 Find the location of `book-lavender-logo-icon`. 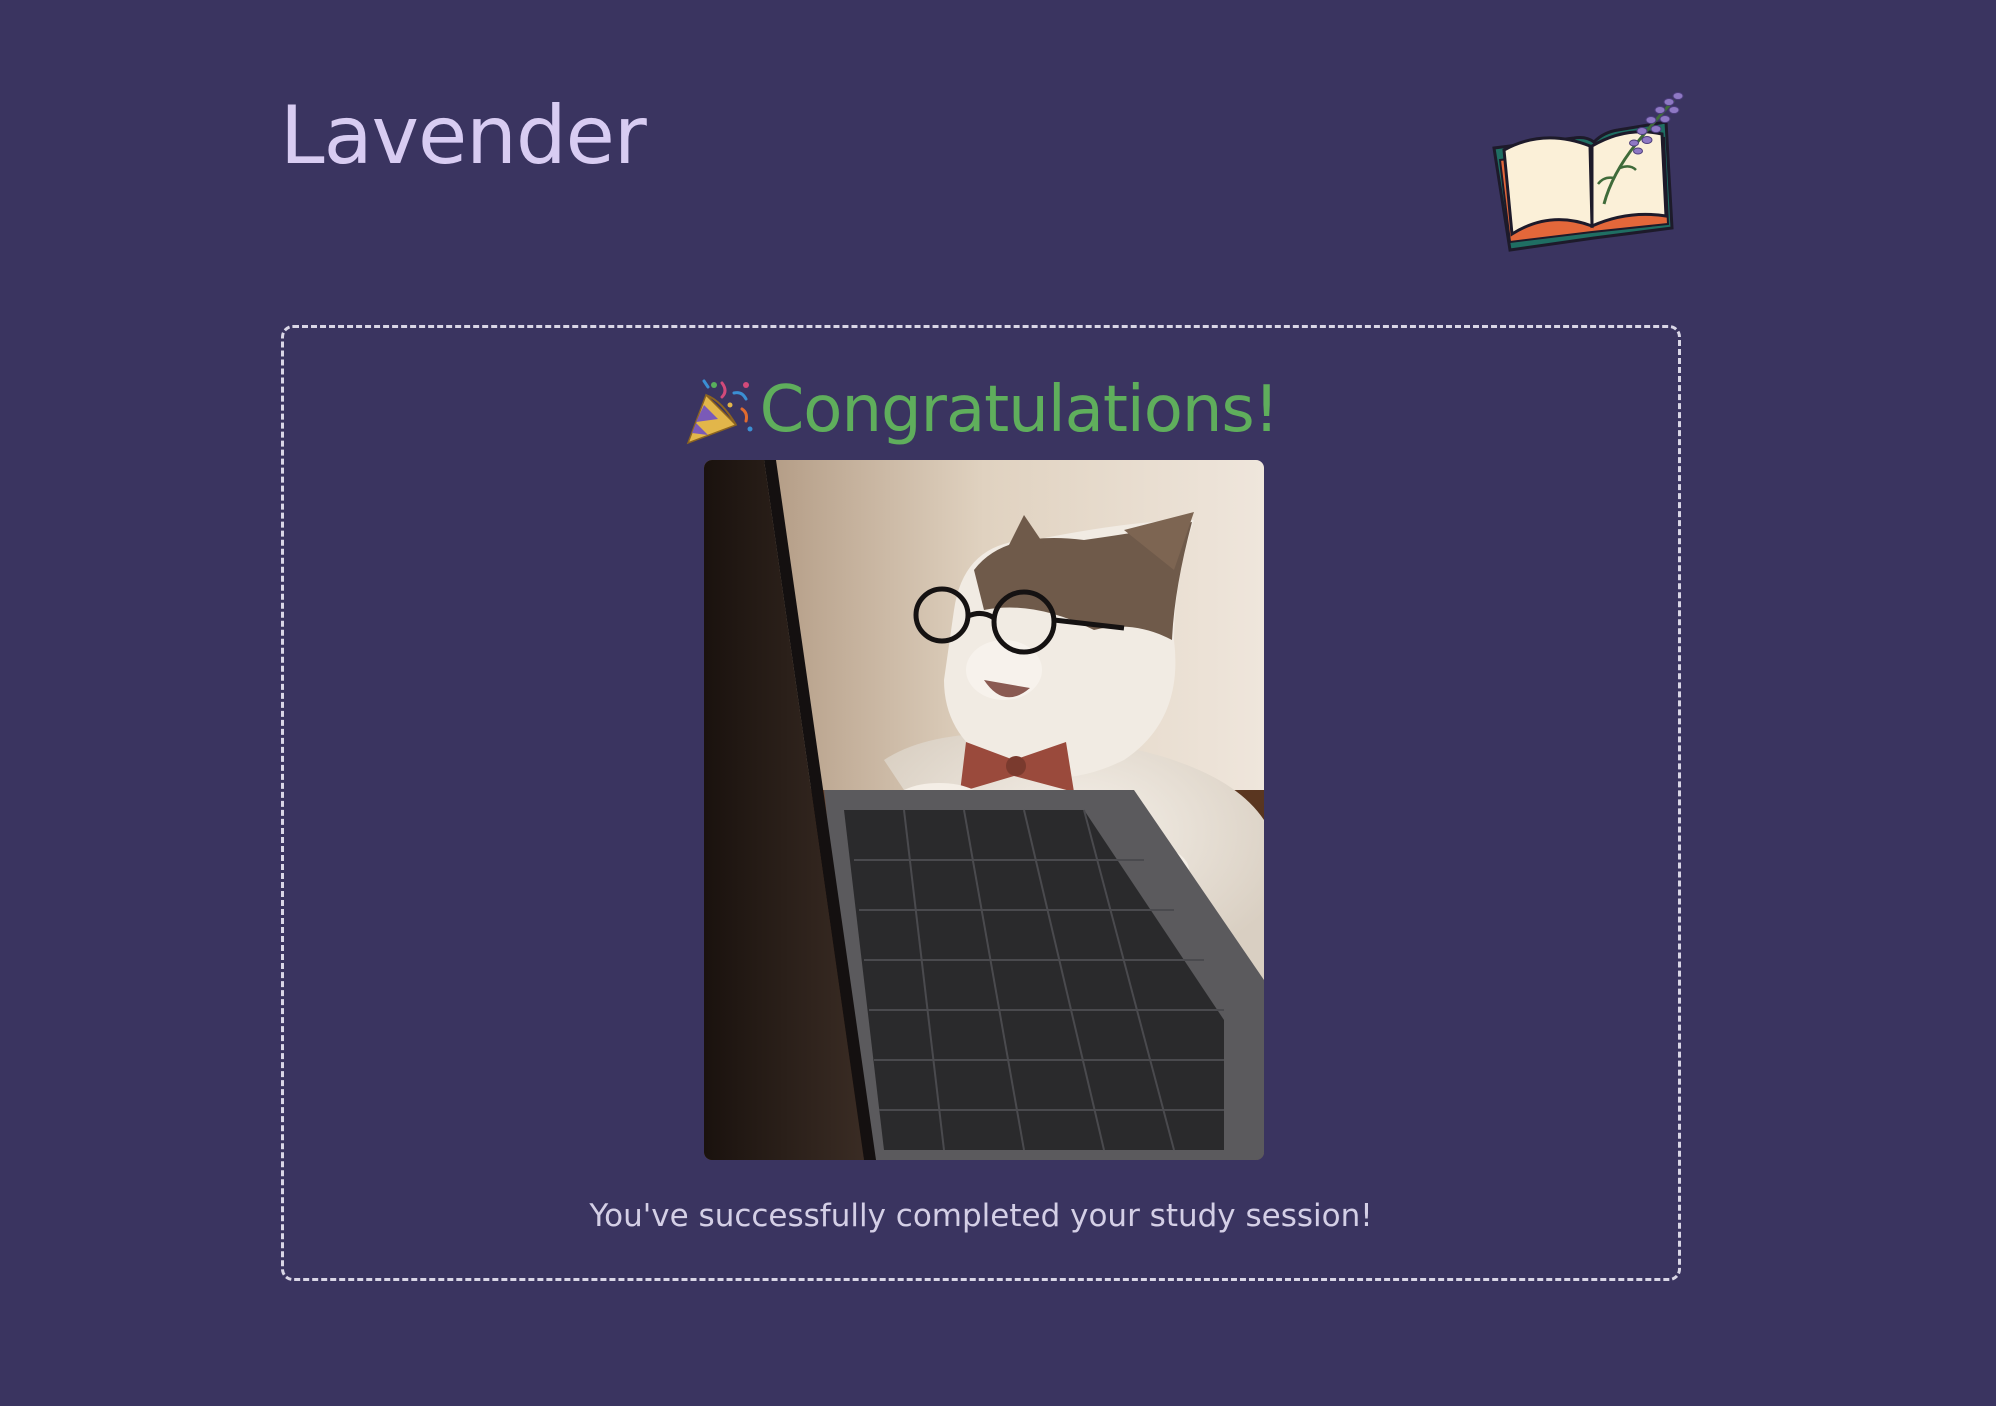

book-lavender-logo-icon is located at coordinates (1588, 172).